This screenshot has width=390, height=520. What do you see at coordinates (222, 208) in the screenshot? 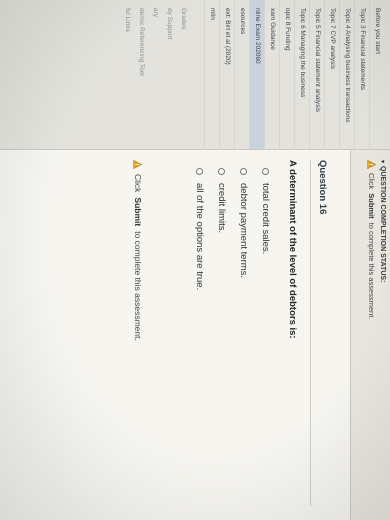
I see `answer-option-label: credit limits.` at bounding box center [222, 208].